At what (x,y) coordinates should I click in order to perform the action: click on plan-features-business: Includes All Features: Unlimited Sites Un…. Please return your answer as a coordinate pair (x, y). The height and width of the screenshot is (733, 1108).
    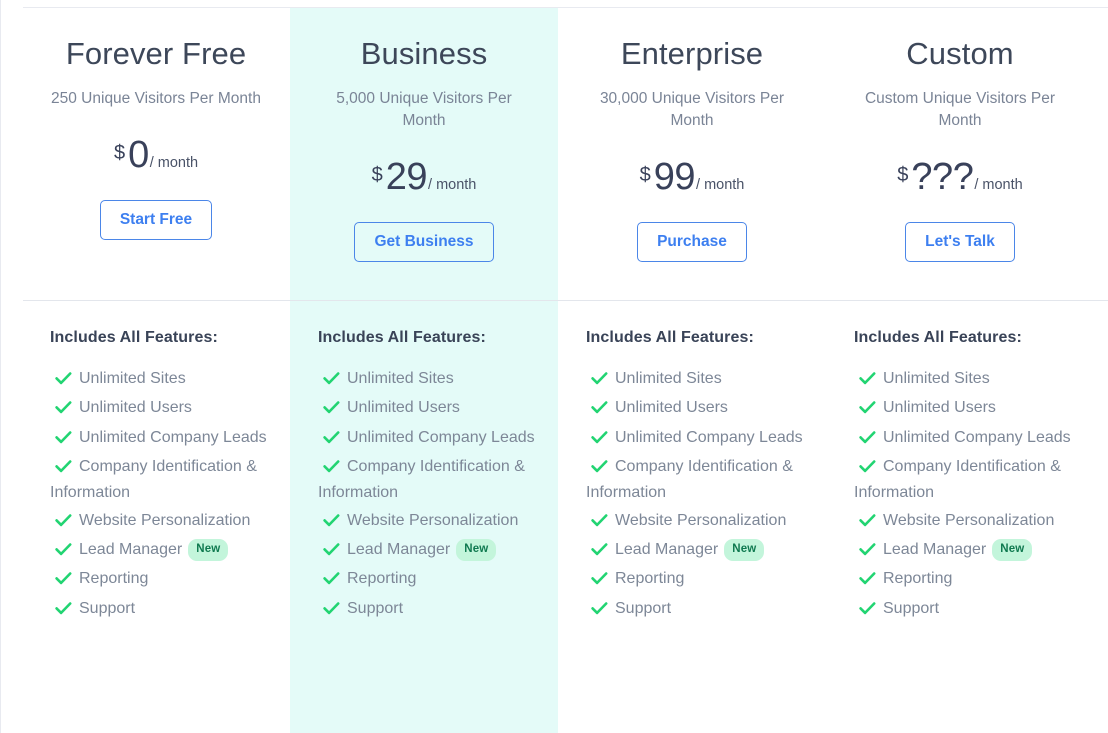
    Looking at the image, I should click on (424, 463).